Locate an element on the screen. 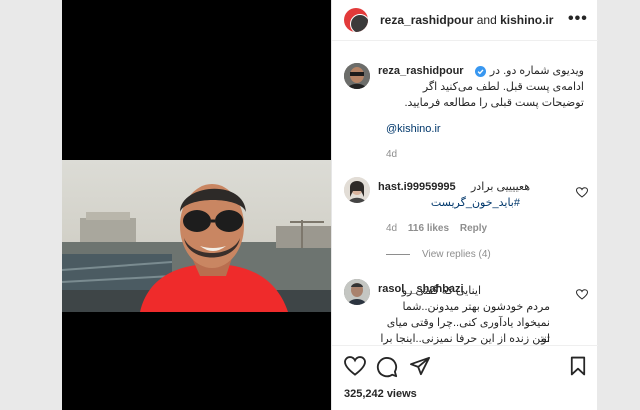  caption-time: 4d is located at coordinates (391, 154).